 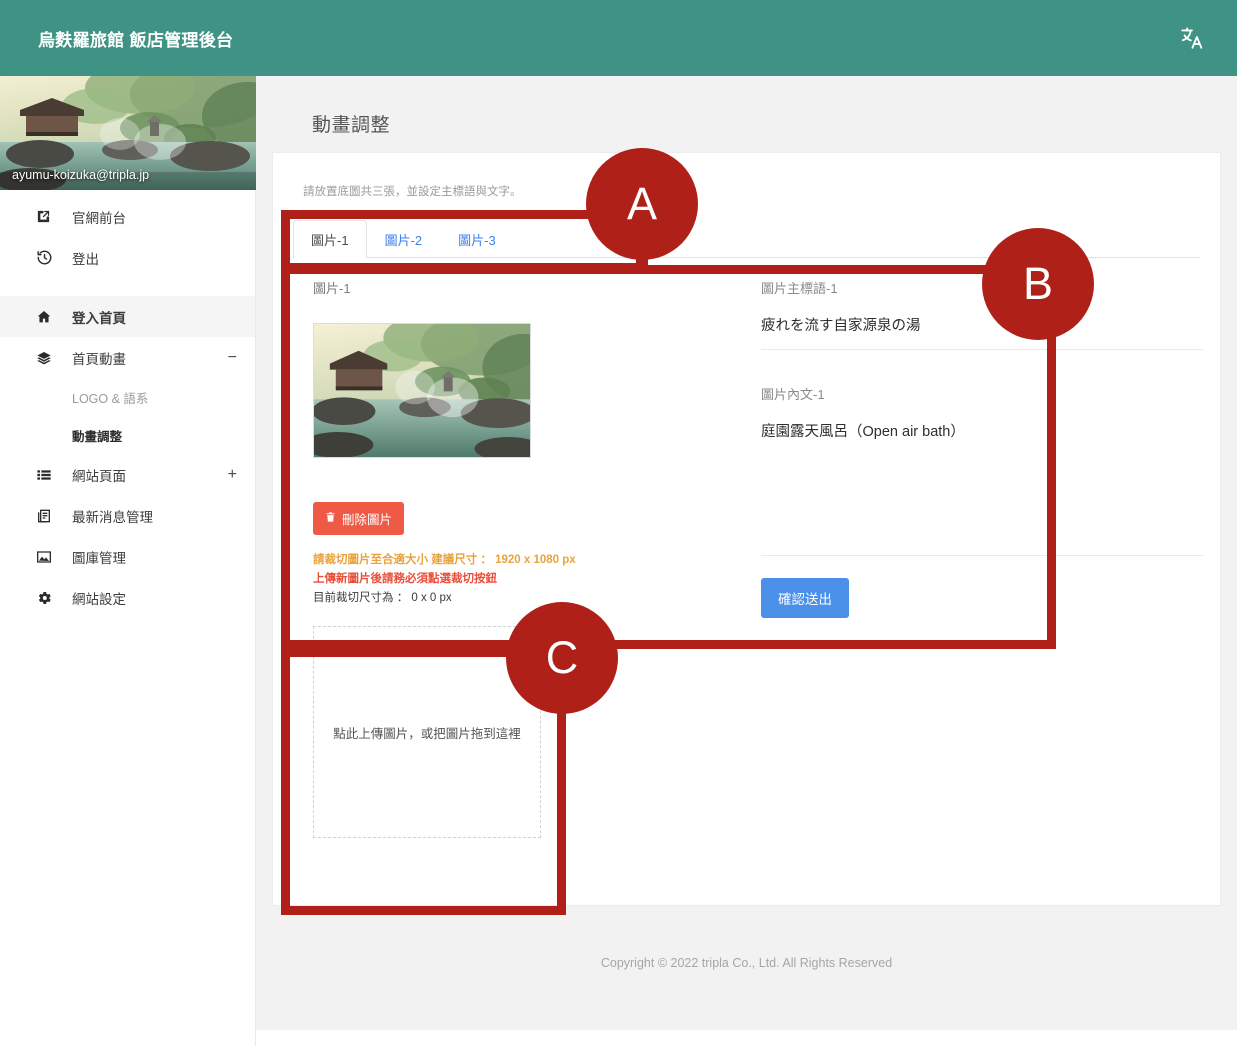 What do you see at coordinates (99, 359) in the screenshot?
I see `sidebar-item-label: 首頁動畫` at bounding box center [99, 359].